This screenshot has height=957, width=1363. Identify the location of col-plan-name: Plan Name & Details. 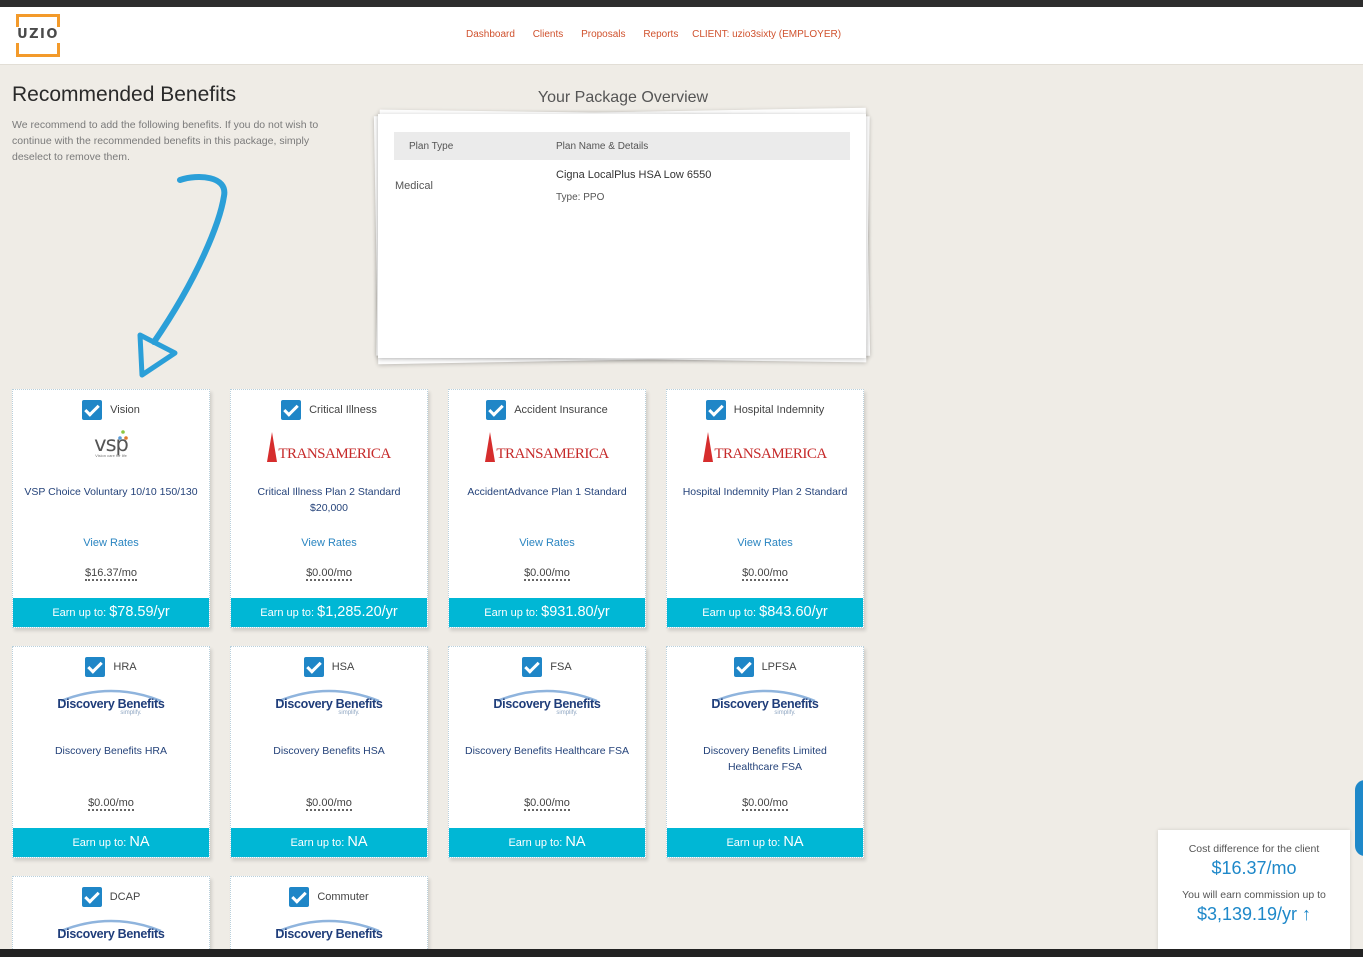
(602, 146).